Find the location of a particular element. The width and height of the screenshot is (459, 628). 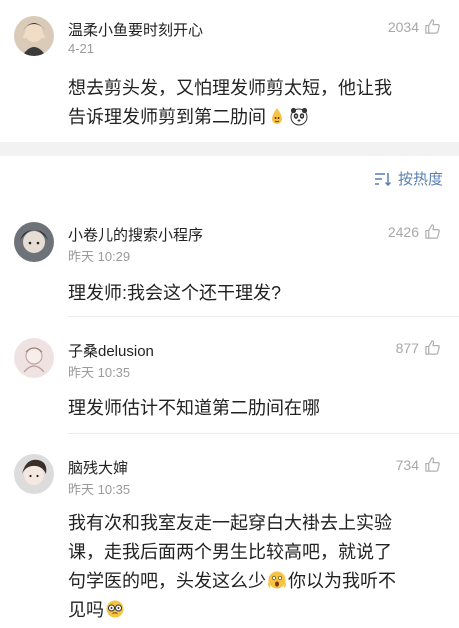

post-author-name: 温柔小鱼要时刻开心 is located at coordinates (135, 29).